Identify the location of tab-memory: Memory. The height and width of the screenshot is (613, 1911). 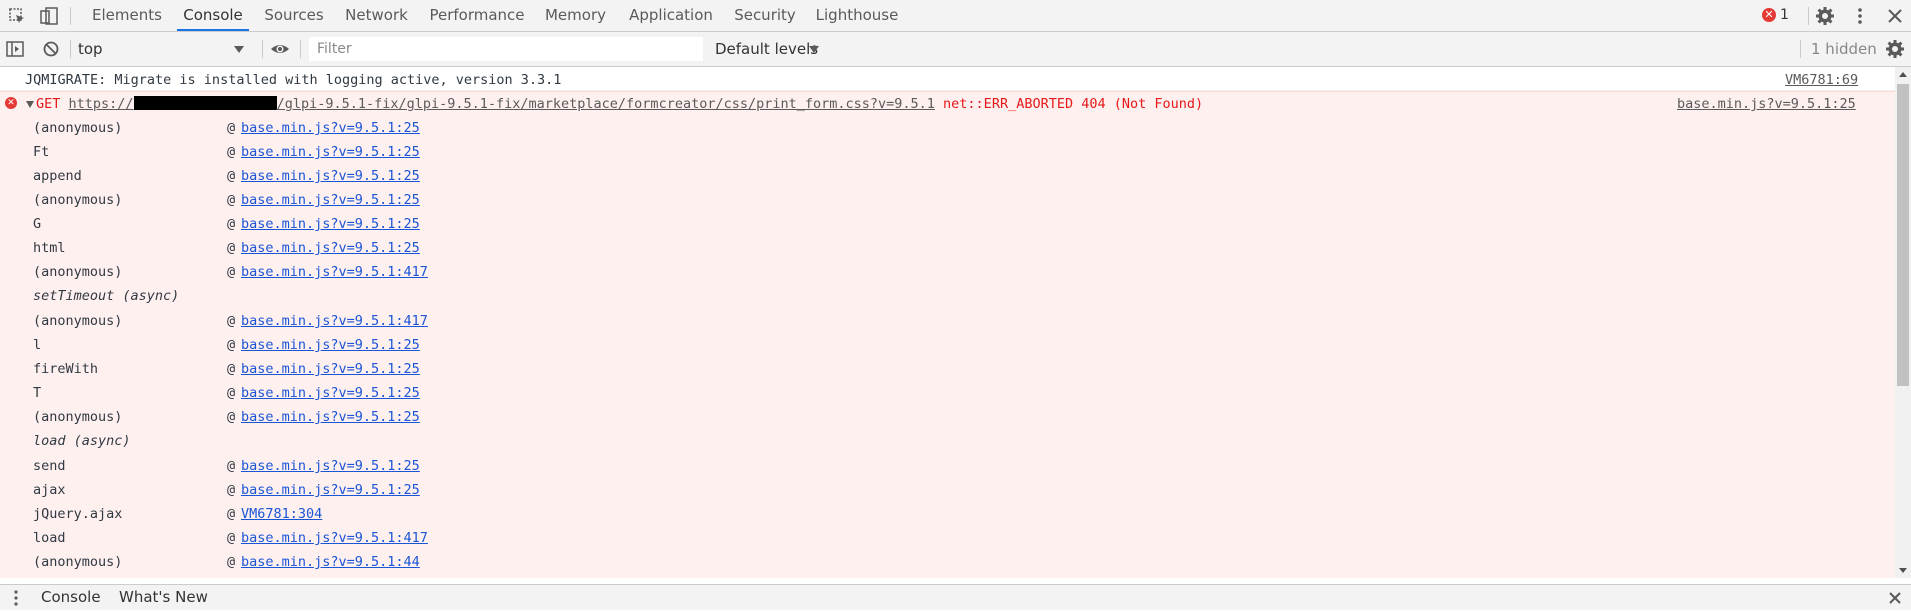
(575, 15).